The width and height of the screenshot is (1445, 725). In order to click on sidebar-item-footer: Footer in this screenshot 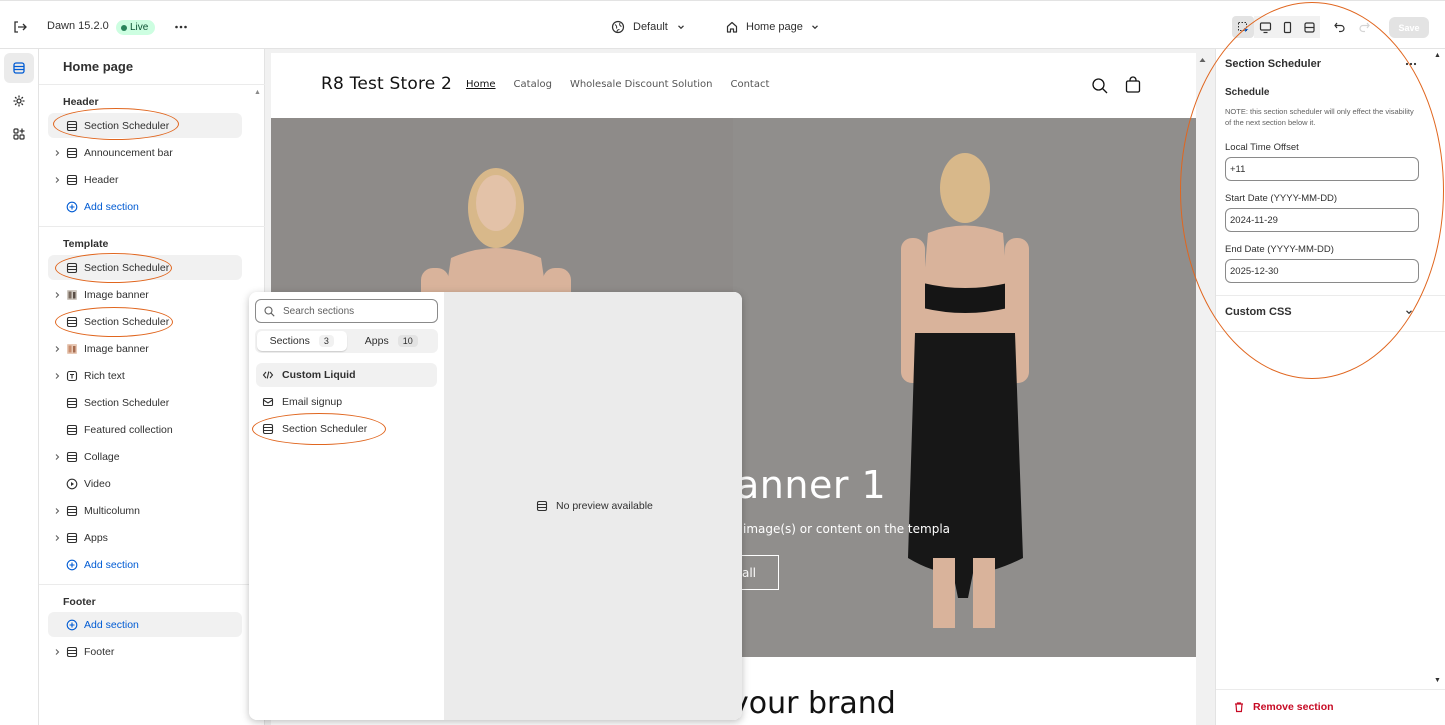, I will do `click(145, 651)`.